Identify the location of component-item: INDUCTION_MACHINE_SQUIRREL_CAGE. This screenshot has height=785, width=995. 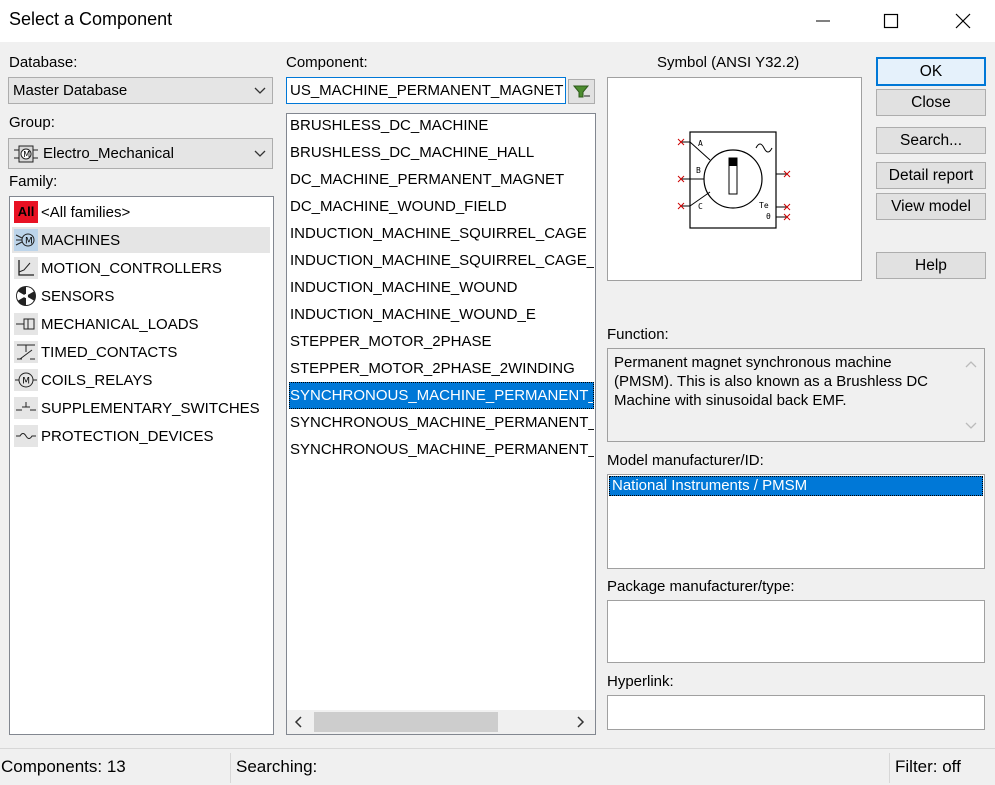
(441, 233).